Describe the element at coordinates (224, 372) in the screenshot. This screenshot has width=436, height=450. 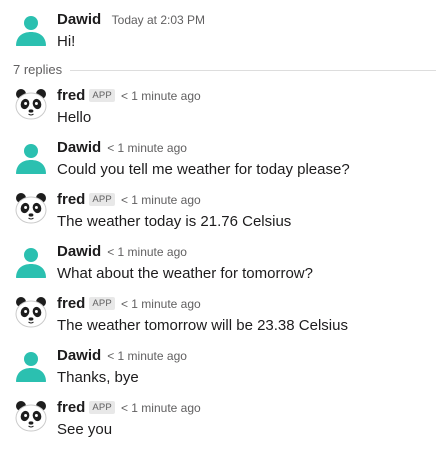
I see `reply-message: Dawid < 1 minute ago Thanks, bye` at that location.